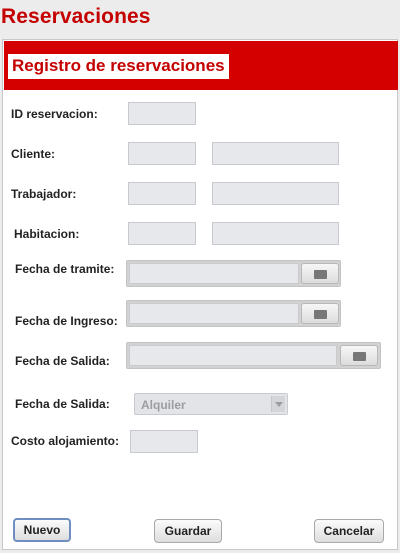 The height and width of the screenshot is (553, 400). Describe the element at coordinates (66, 321) in the screenshot. I see `fecha-ingreso-label: Fecha de Ingreso:` at that location.